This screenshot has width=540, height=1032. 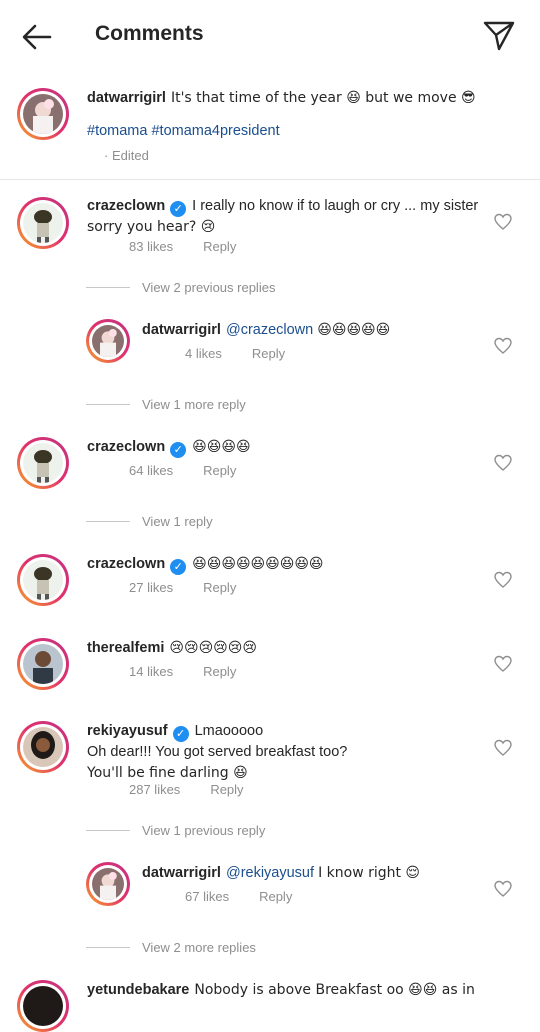 What do you see at coordinates (270, 873) in the screenshot?
I see `mention-link: @rekiyayusuf` at bounding box center [270, 873].